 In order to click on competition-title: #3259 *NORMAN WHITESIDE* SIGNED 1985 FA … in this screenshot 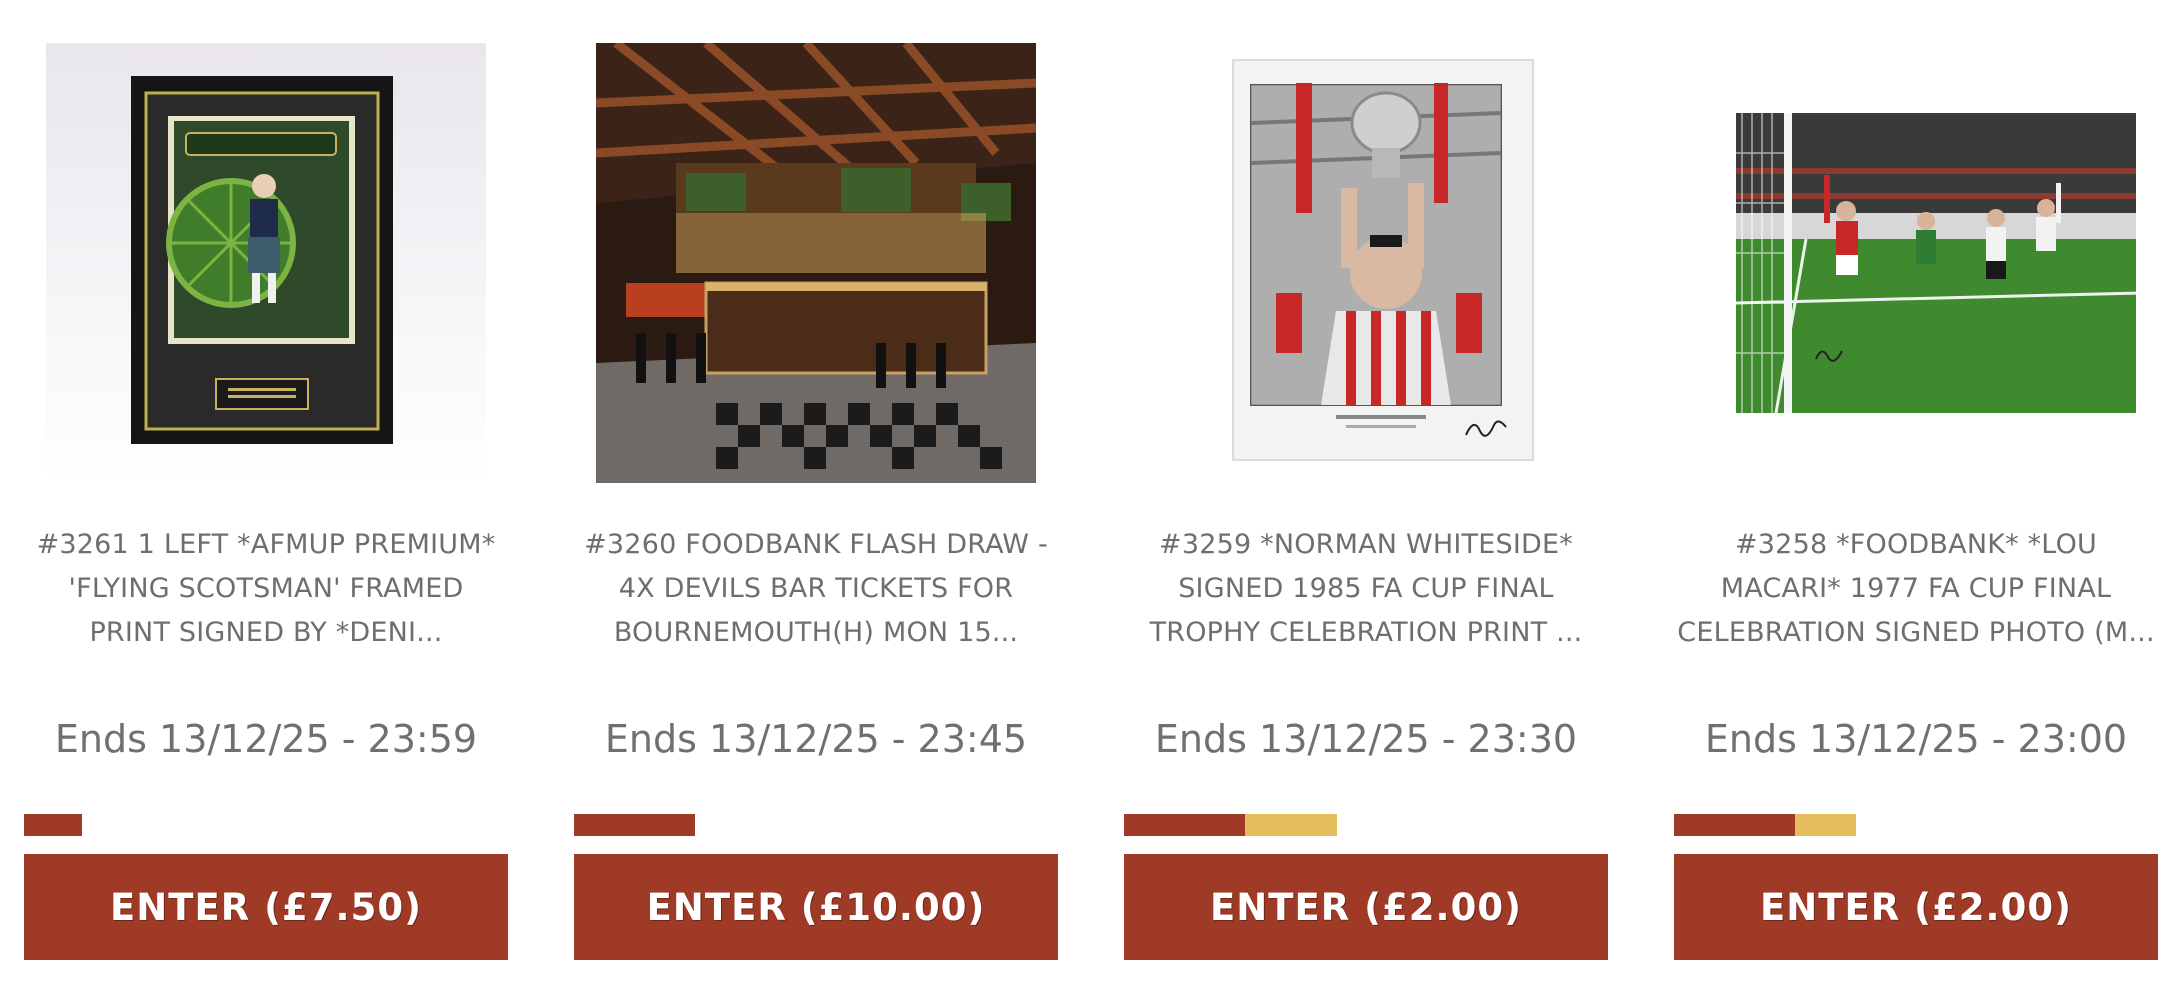, I will do `click(1366, 589)`.